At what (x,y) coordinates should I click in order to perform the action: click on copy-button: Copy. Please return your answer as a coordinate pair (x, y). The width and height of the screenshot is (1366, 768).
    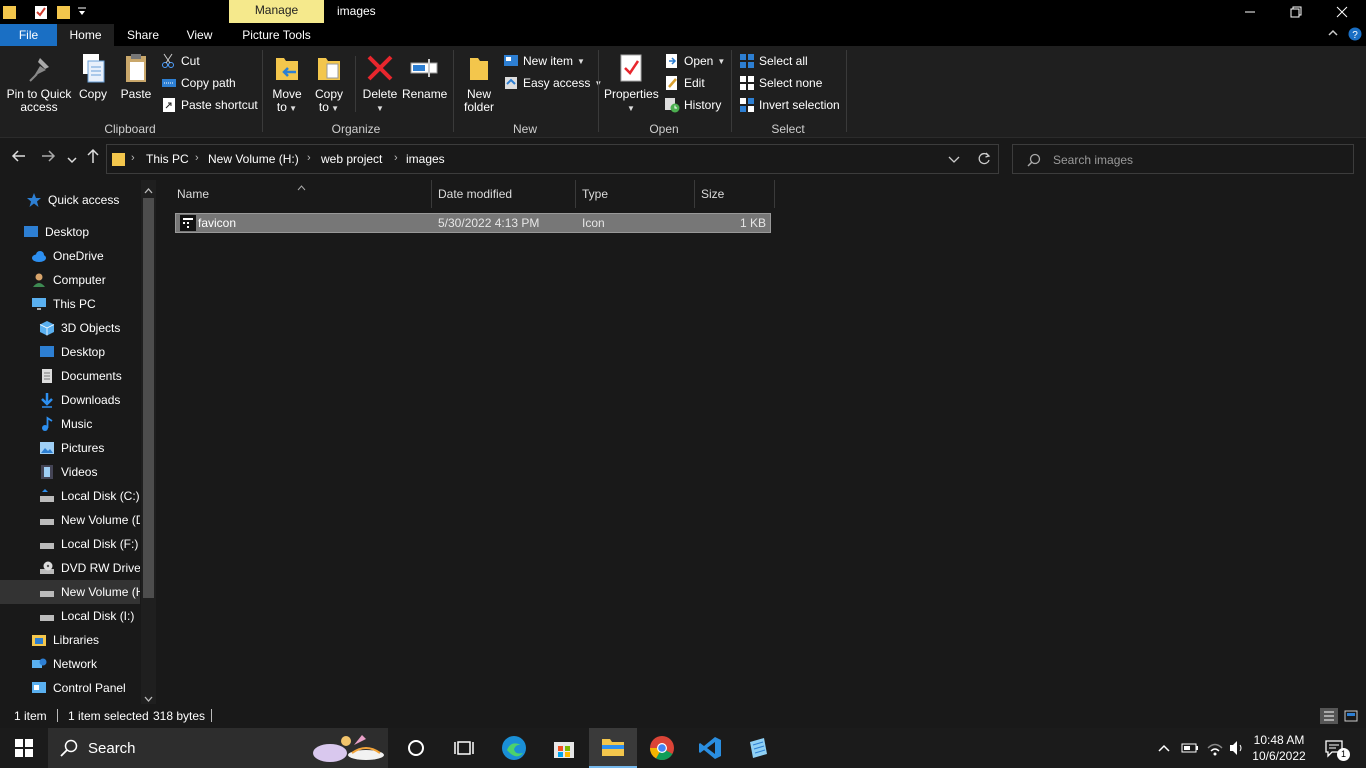
    Looking at the image, I should click on (93, 76).